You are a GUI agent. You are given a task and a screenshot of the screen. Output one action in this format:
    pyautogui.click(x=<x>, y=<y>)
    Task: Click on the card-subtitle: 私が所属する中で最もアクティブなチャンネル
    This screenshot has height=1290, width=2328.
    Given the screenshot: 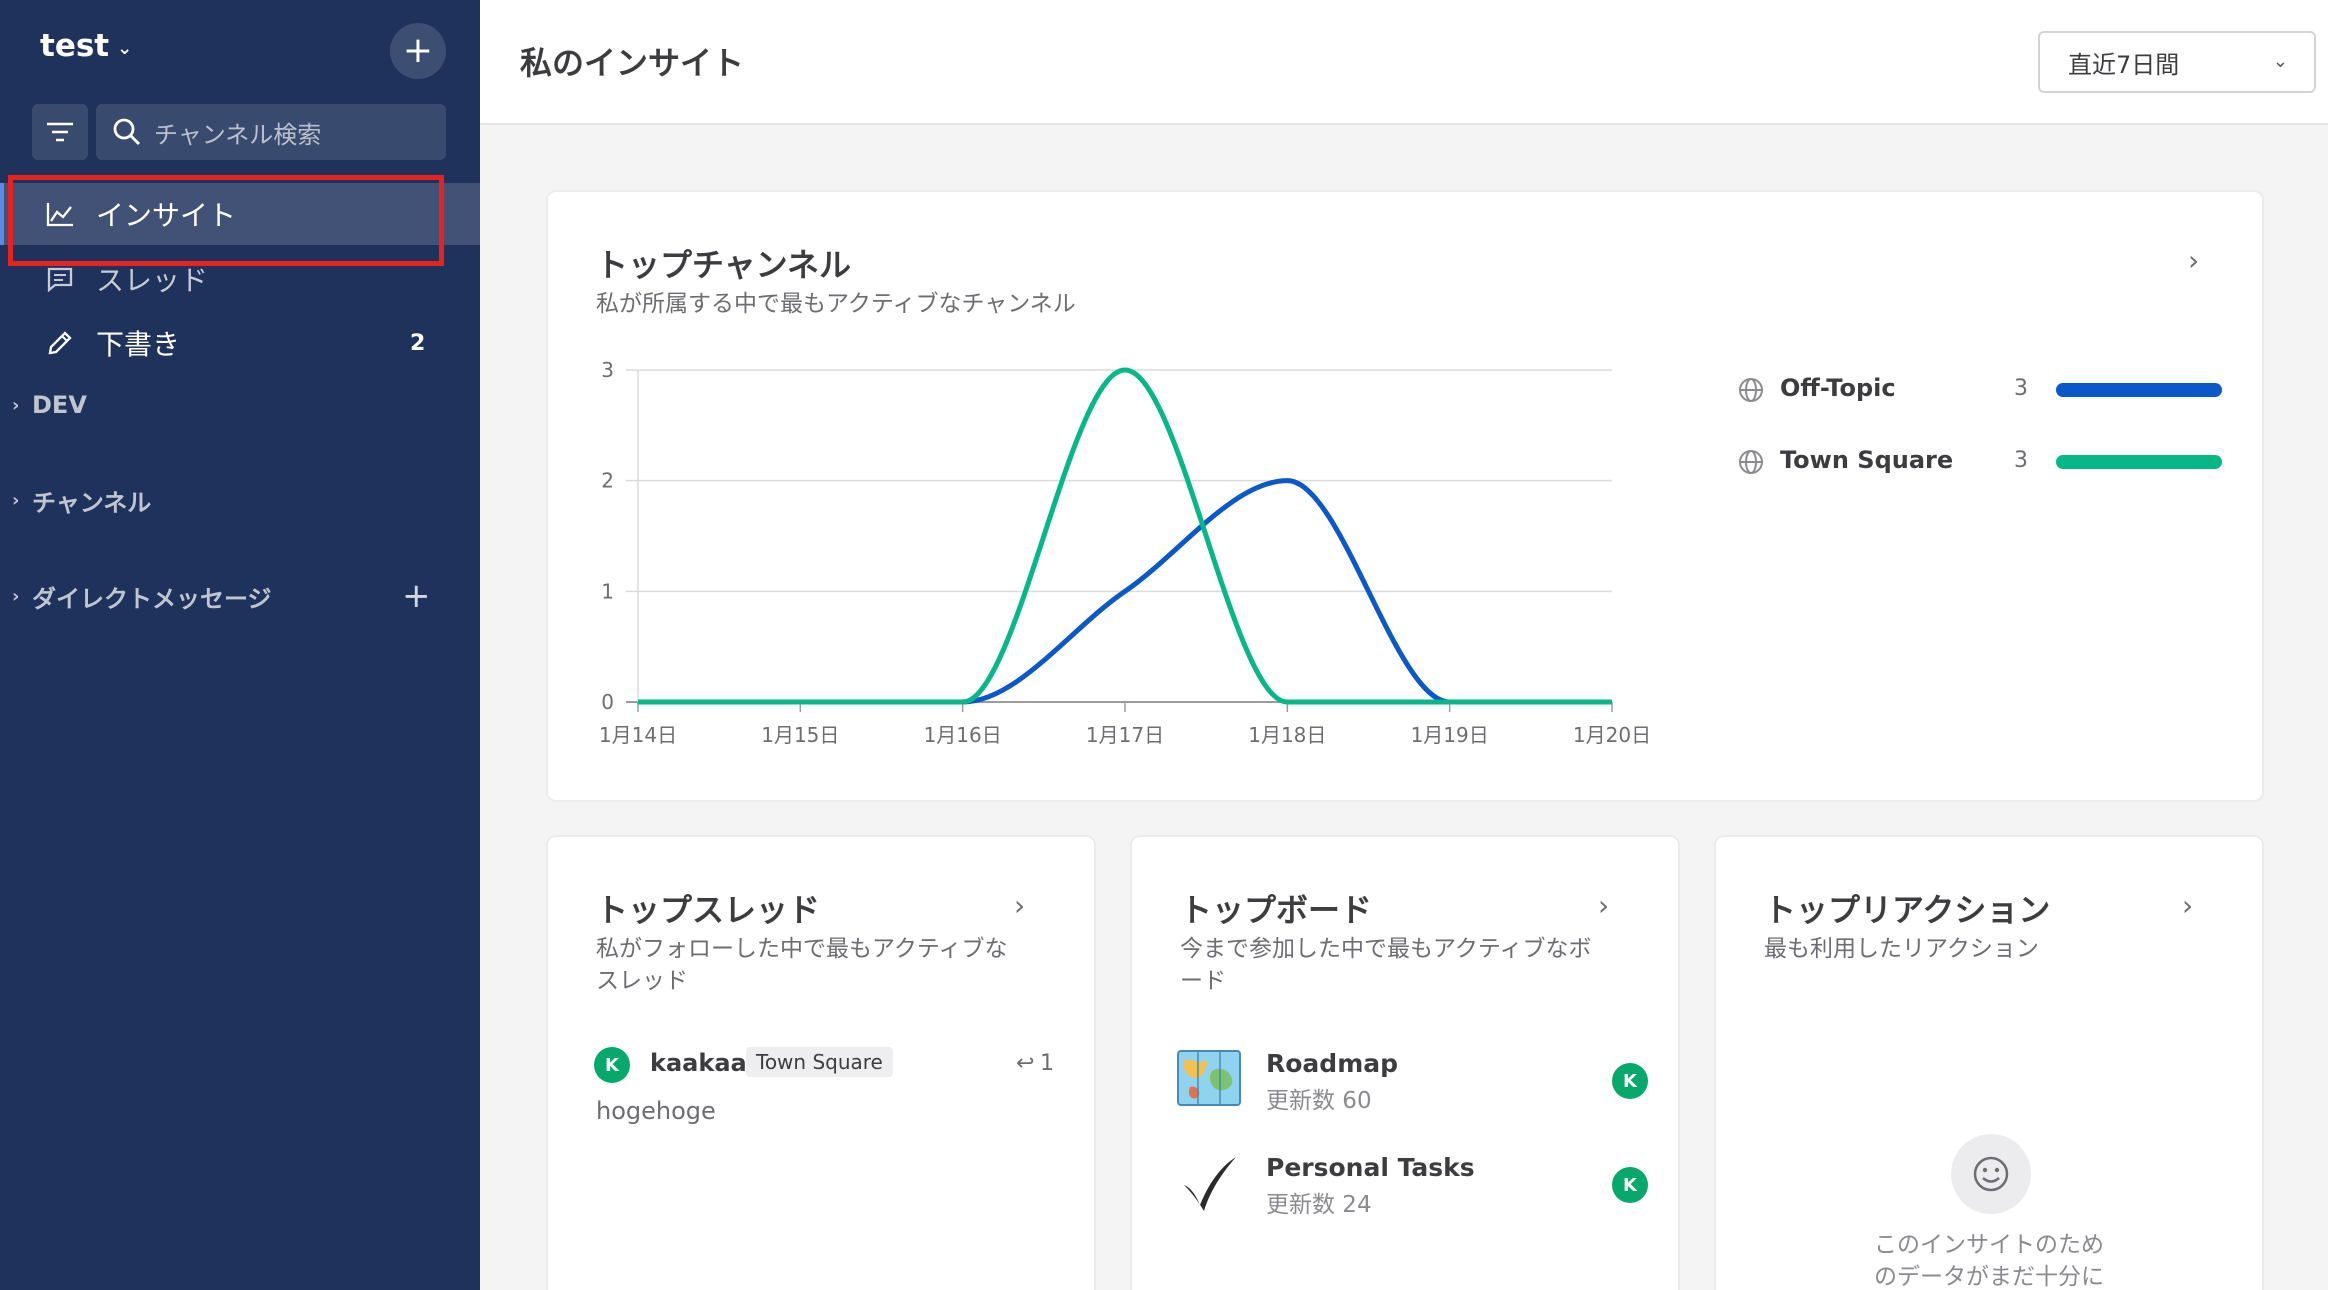 What is the action you would take?
    pyautogui.click(x=836, y=304)
    